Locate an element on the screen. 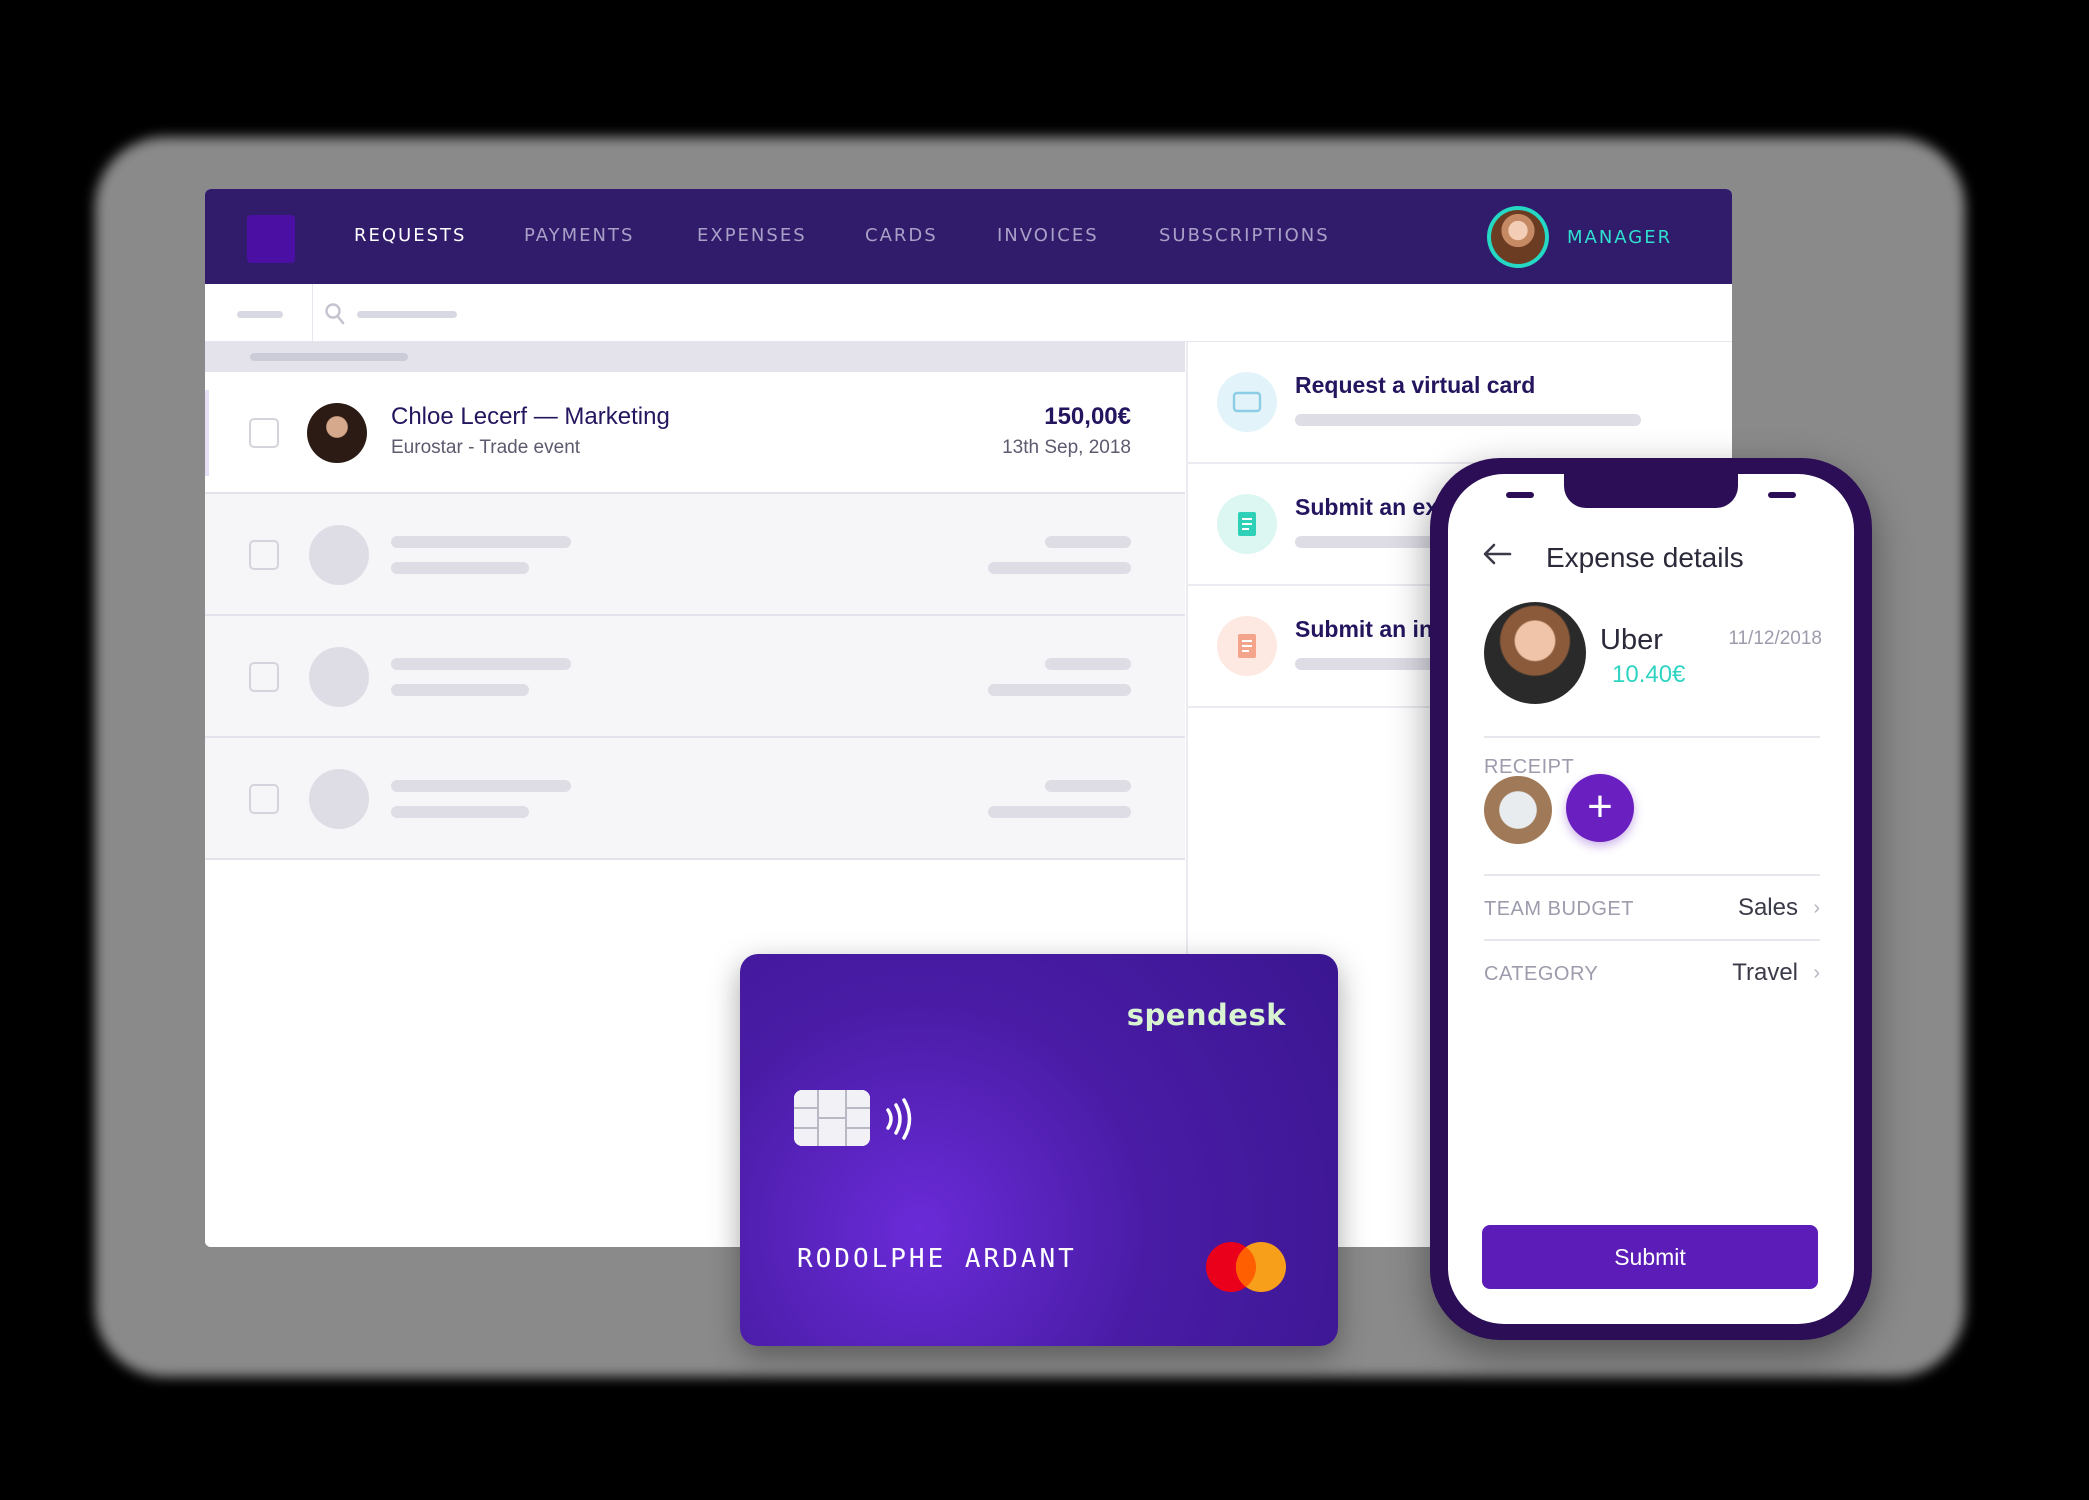 The height and width of the screenshot is (1500, 2089). back-arrow-icon is located at coordinates (1497, 554).